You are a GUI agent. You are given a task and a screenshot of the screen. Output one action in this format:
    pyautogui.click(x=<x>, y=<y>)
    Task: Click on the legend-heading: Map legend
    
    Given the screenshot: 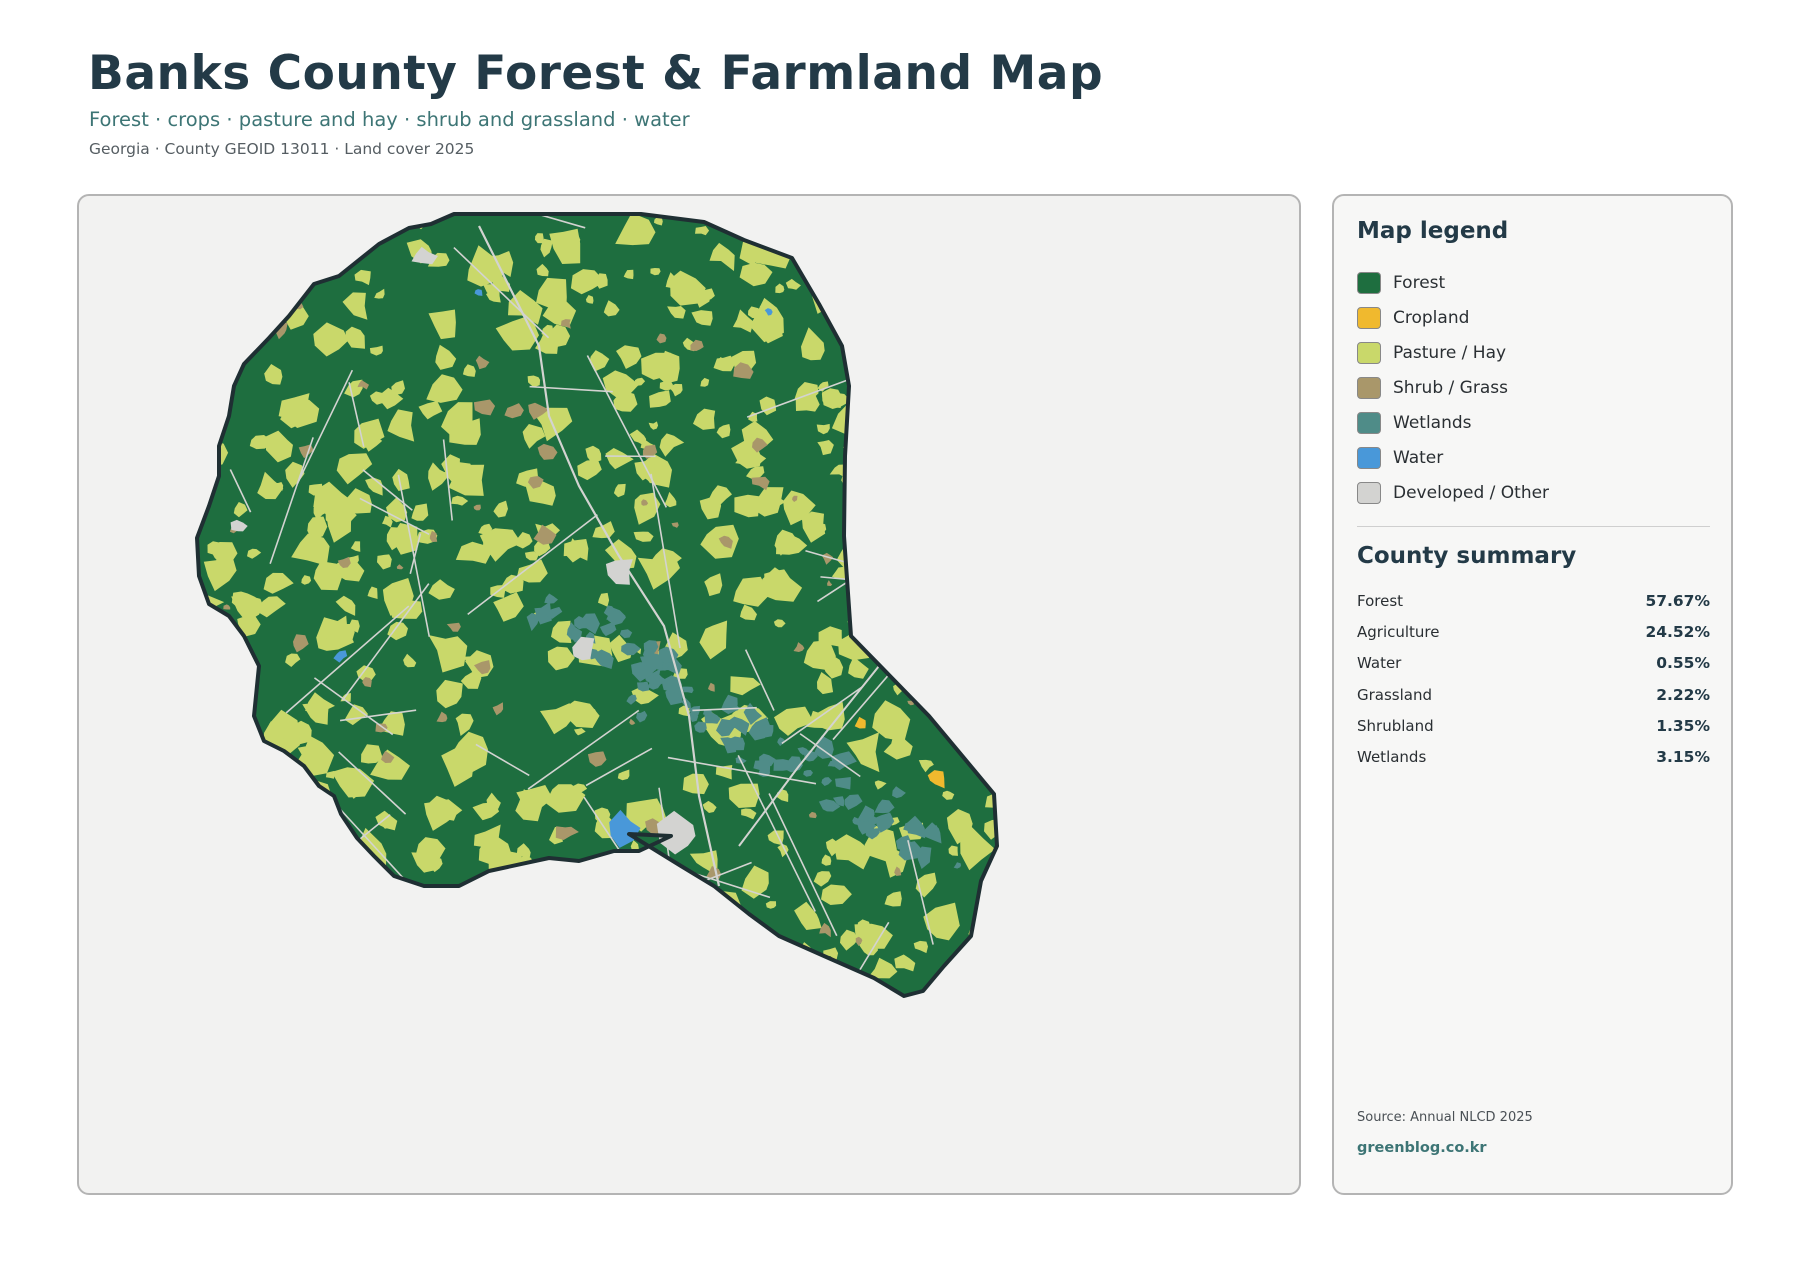 What is the action you would take?
    pyautogui.click(x=1433, y=231)
    